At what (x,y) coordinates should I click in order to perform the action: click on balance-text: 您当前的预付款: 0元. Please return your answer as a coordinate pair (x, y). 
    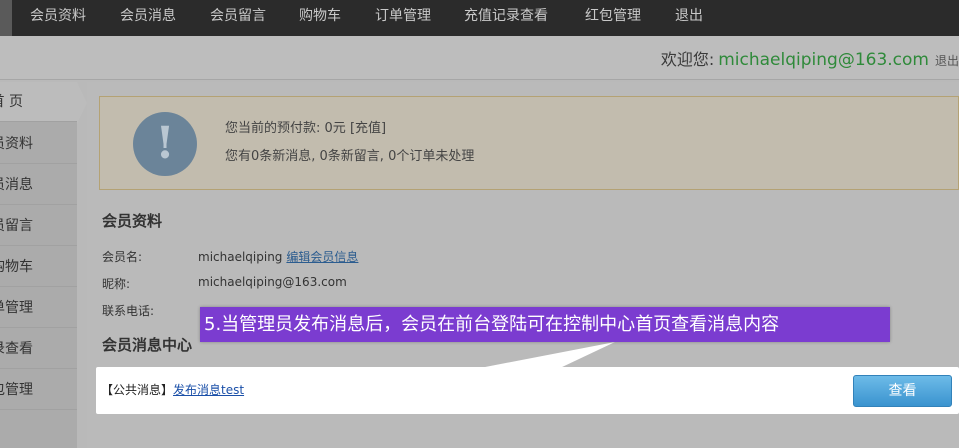
    Looking at the image, I should click on (285, 128).